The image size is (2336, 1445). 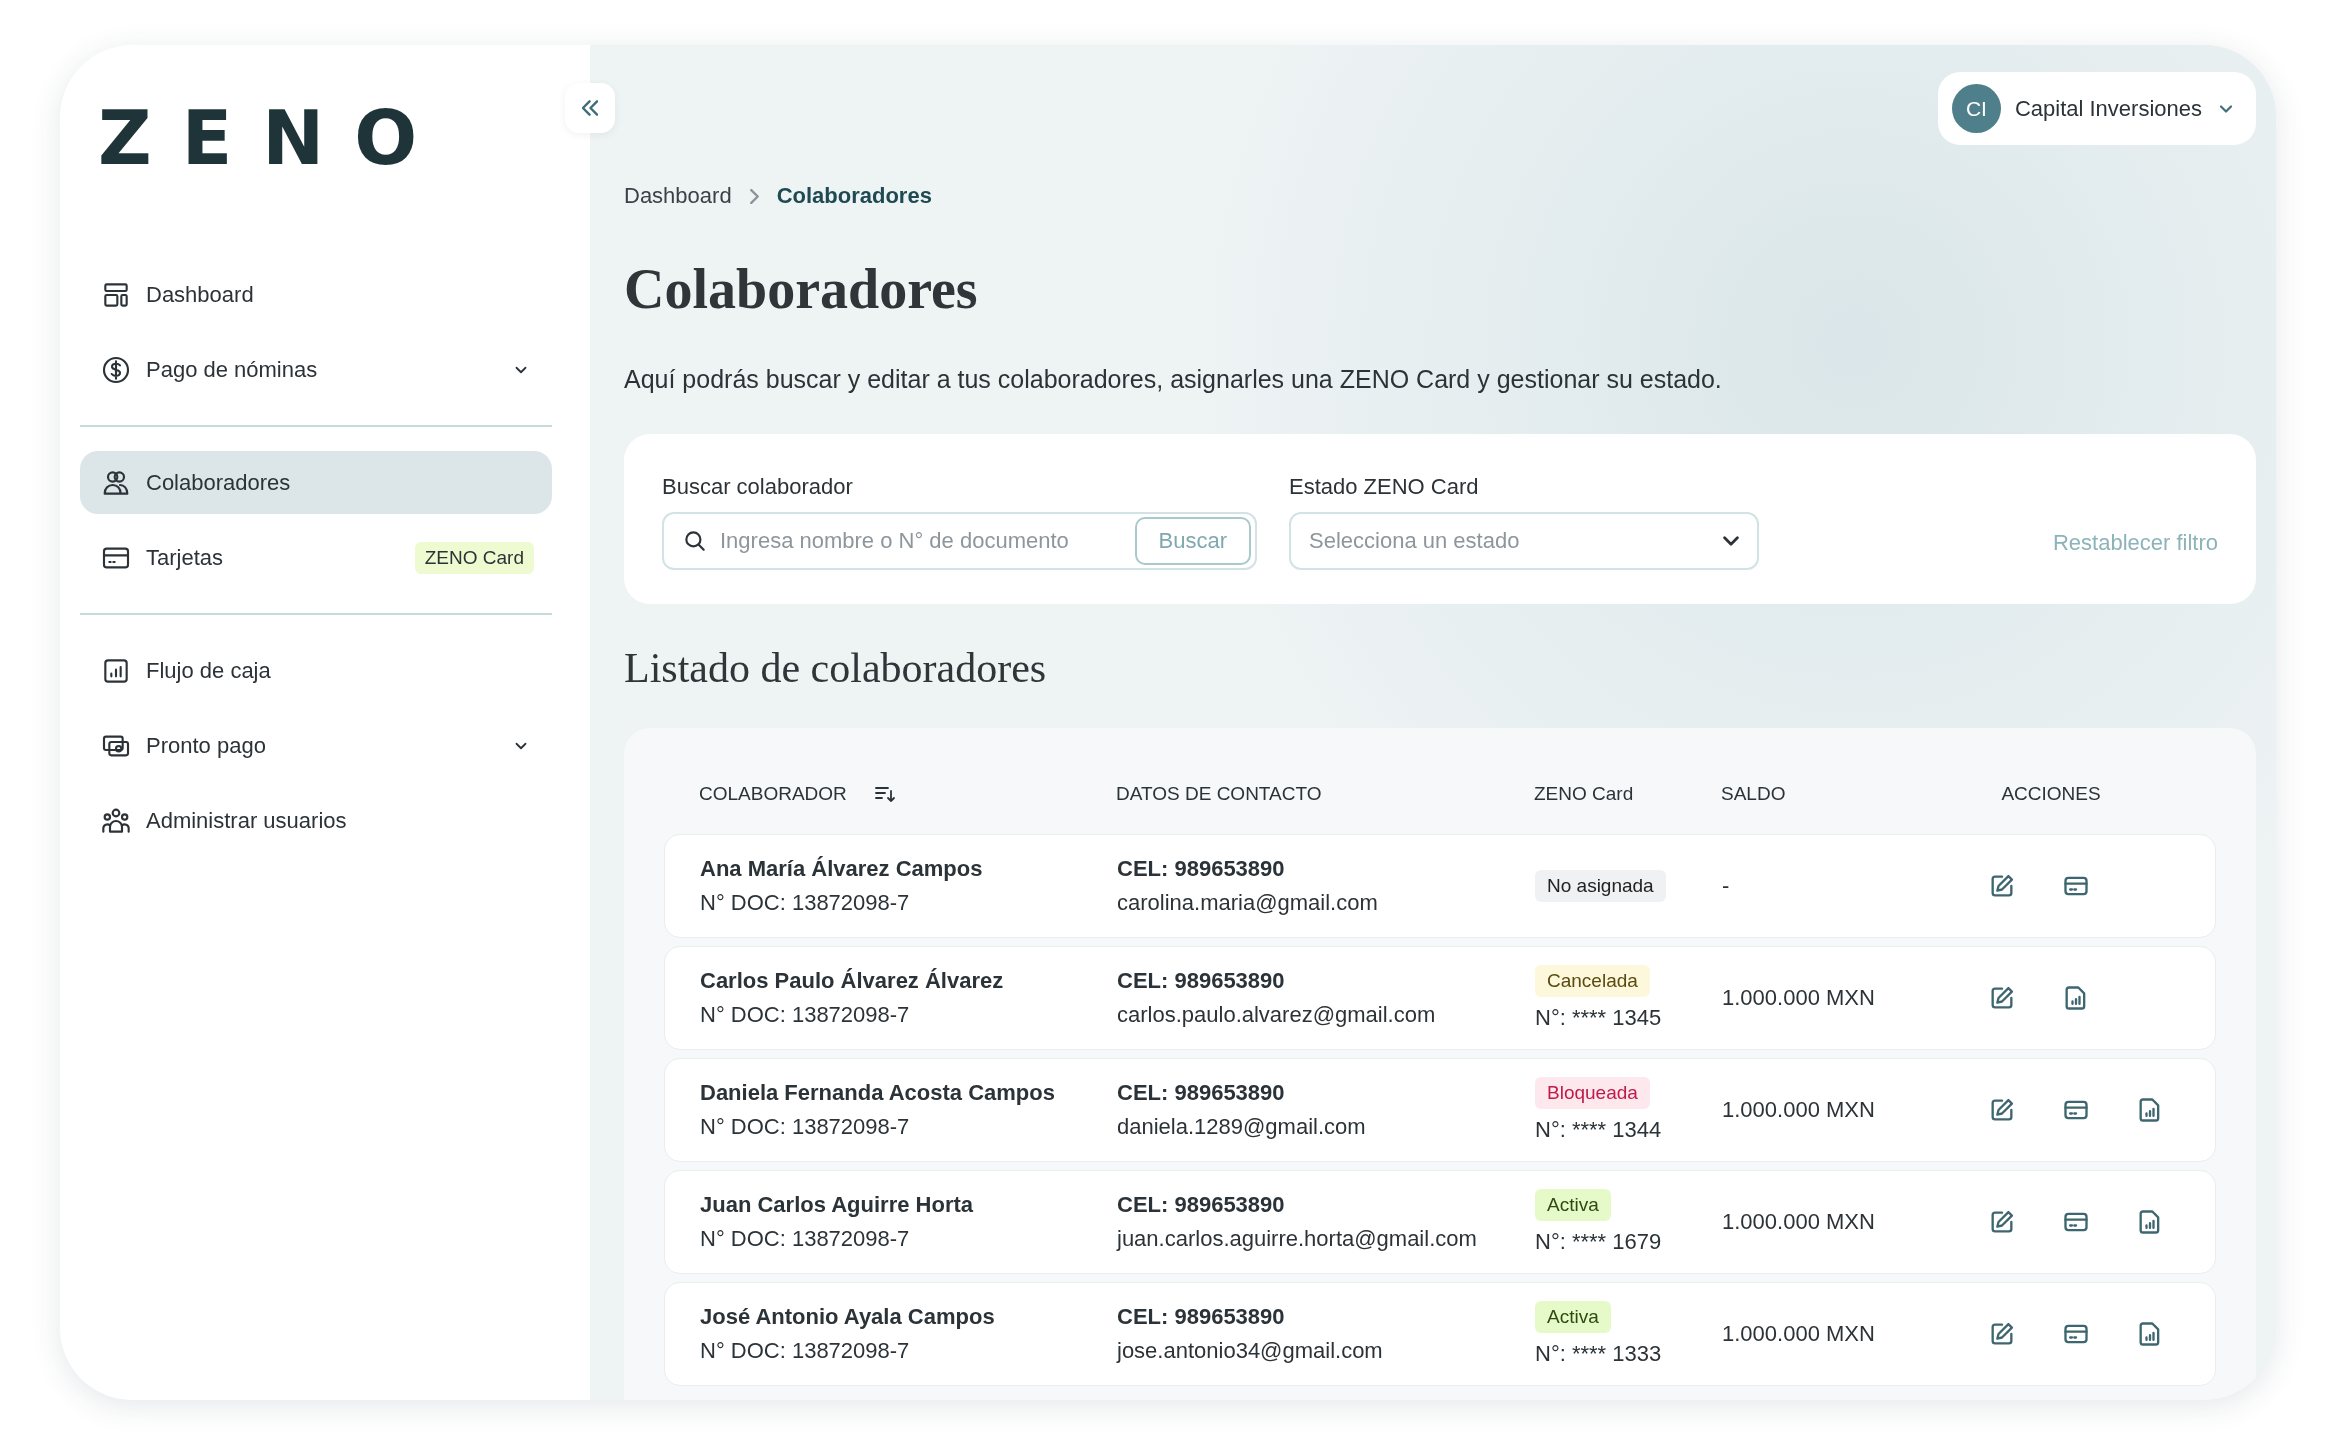 What do you see at coordinates (801, 290) in the screenshot?
I see `page-title: Colaboradores` at bounding box center [801, 290].